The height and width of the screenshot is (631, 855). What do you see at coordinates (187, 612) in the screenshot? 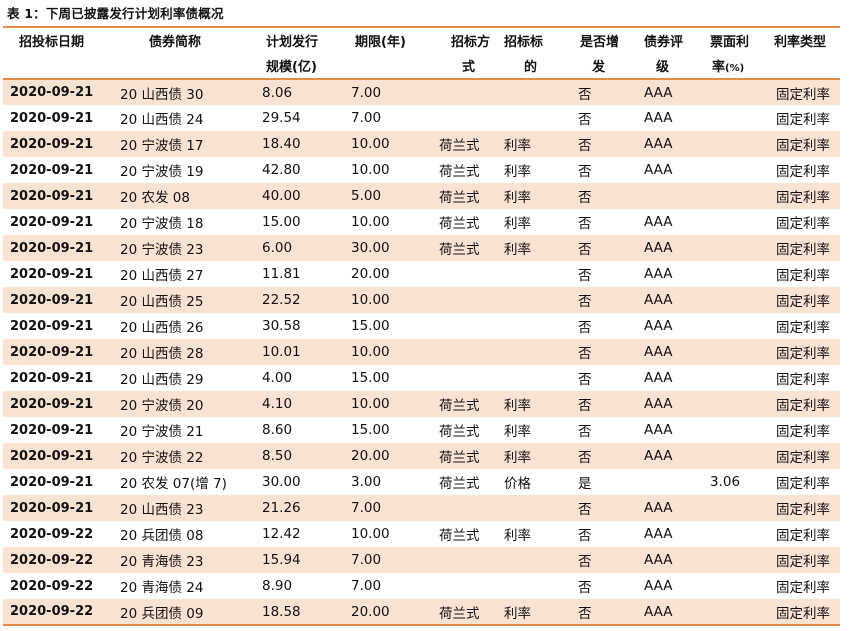
I see `cell-bond-name: 20 兵团债 09` at bounding box center [187, 612].